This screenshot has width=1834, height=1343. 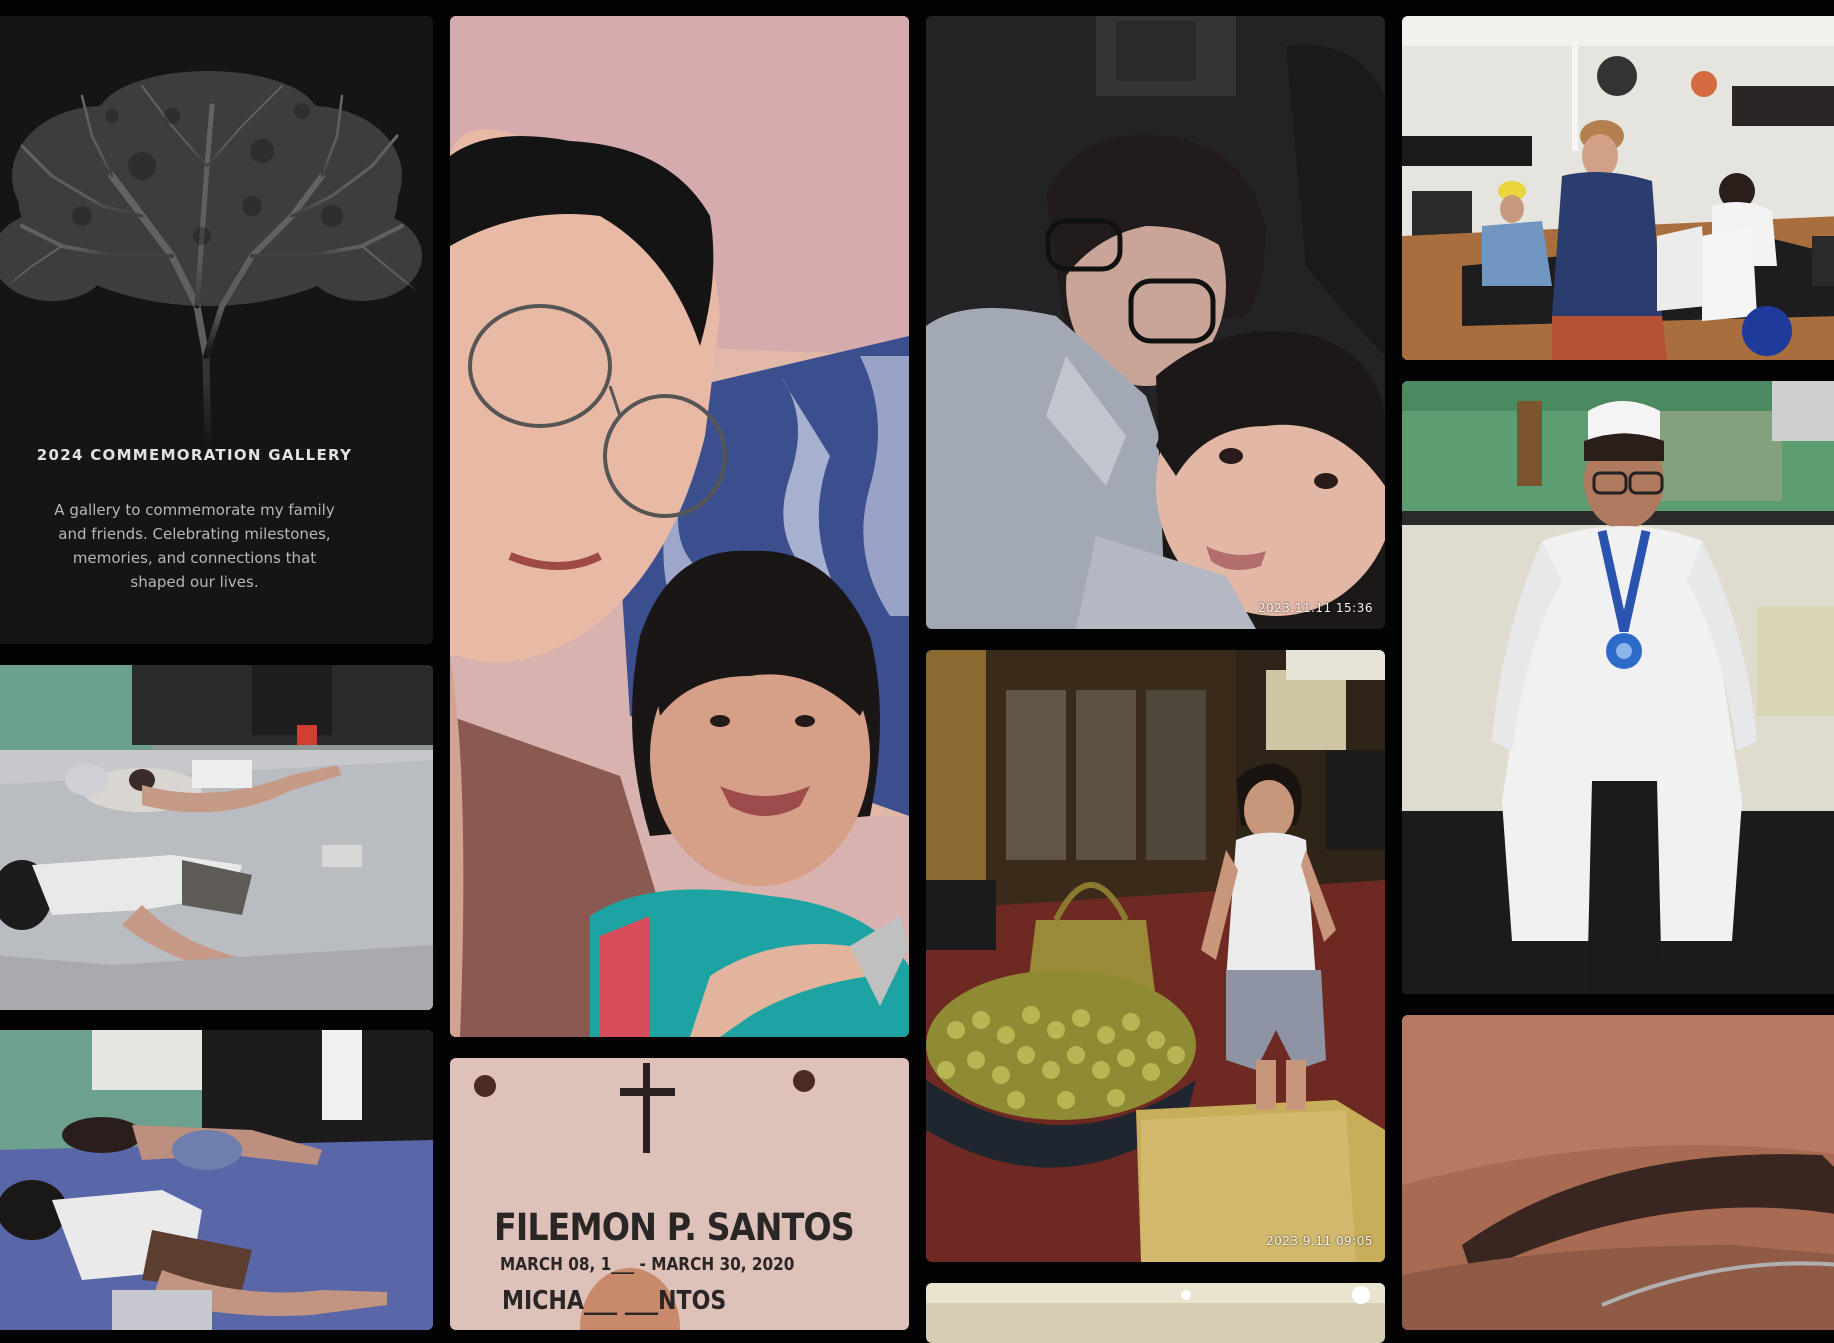 I want to click on photo-timestamp: 2023.9.11 09:05, so click(x=1319, y=1241).